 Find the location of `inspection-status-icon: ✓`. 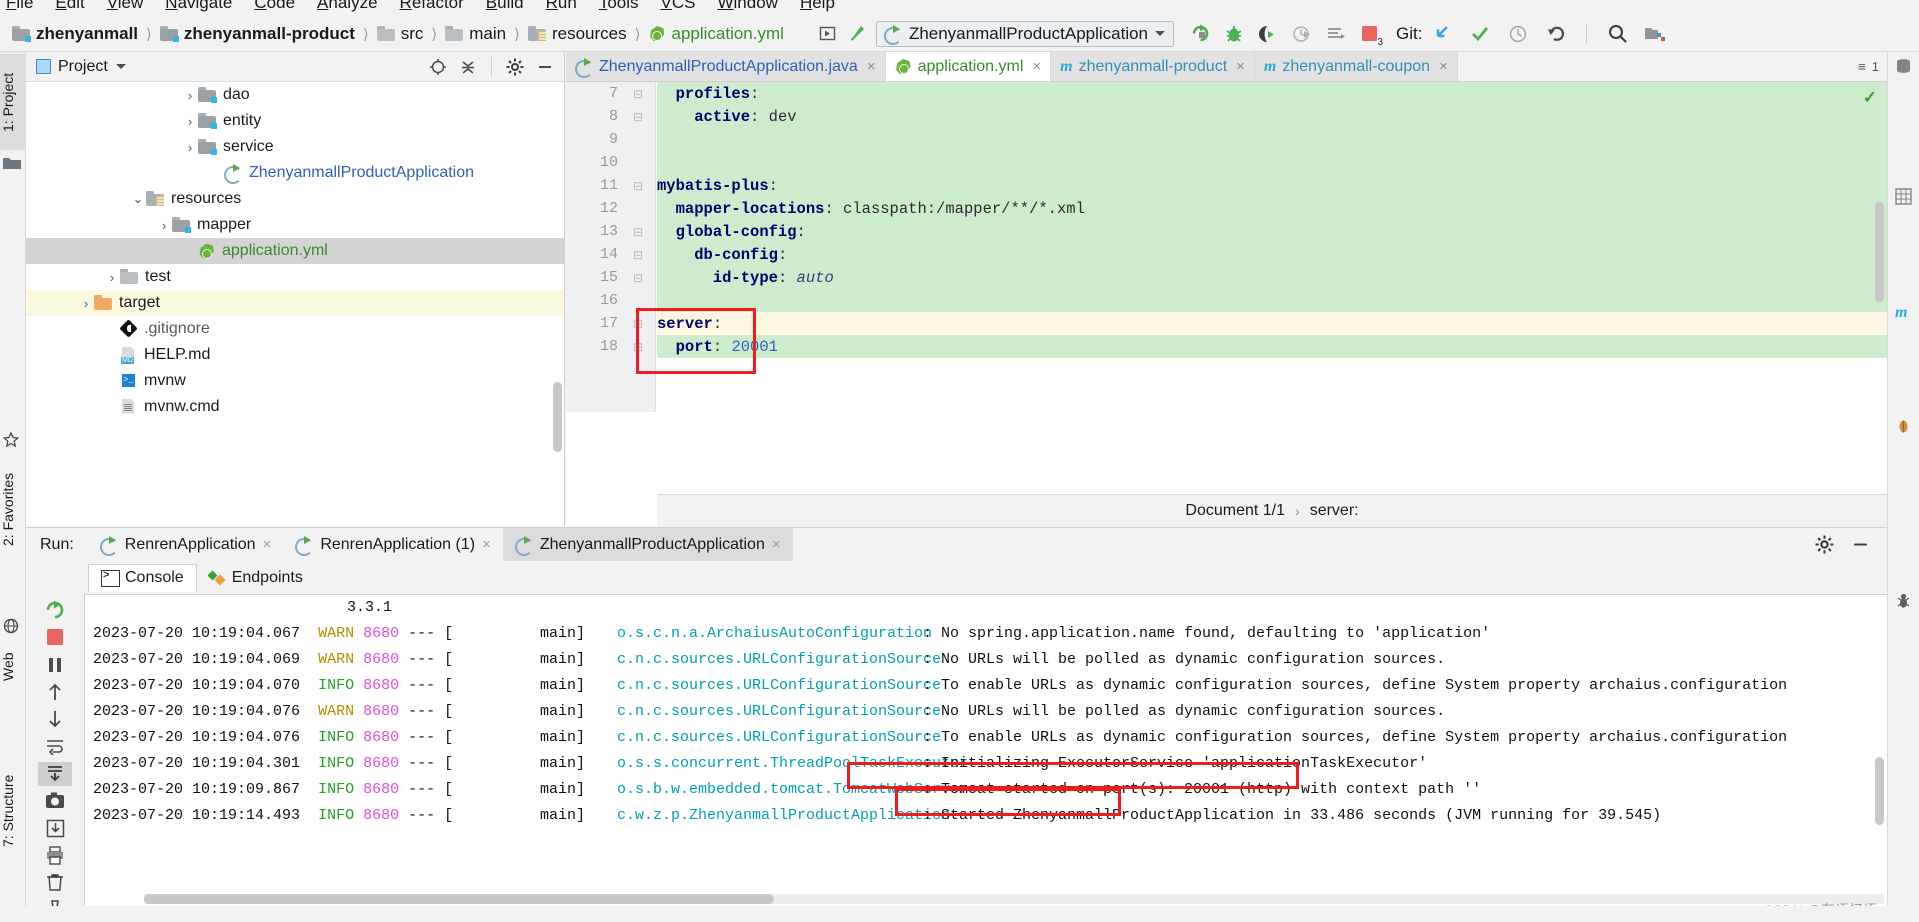

inspection-status-icon: ✓ is located at coordinates (1870, 98).